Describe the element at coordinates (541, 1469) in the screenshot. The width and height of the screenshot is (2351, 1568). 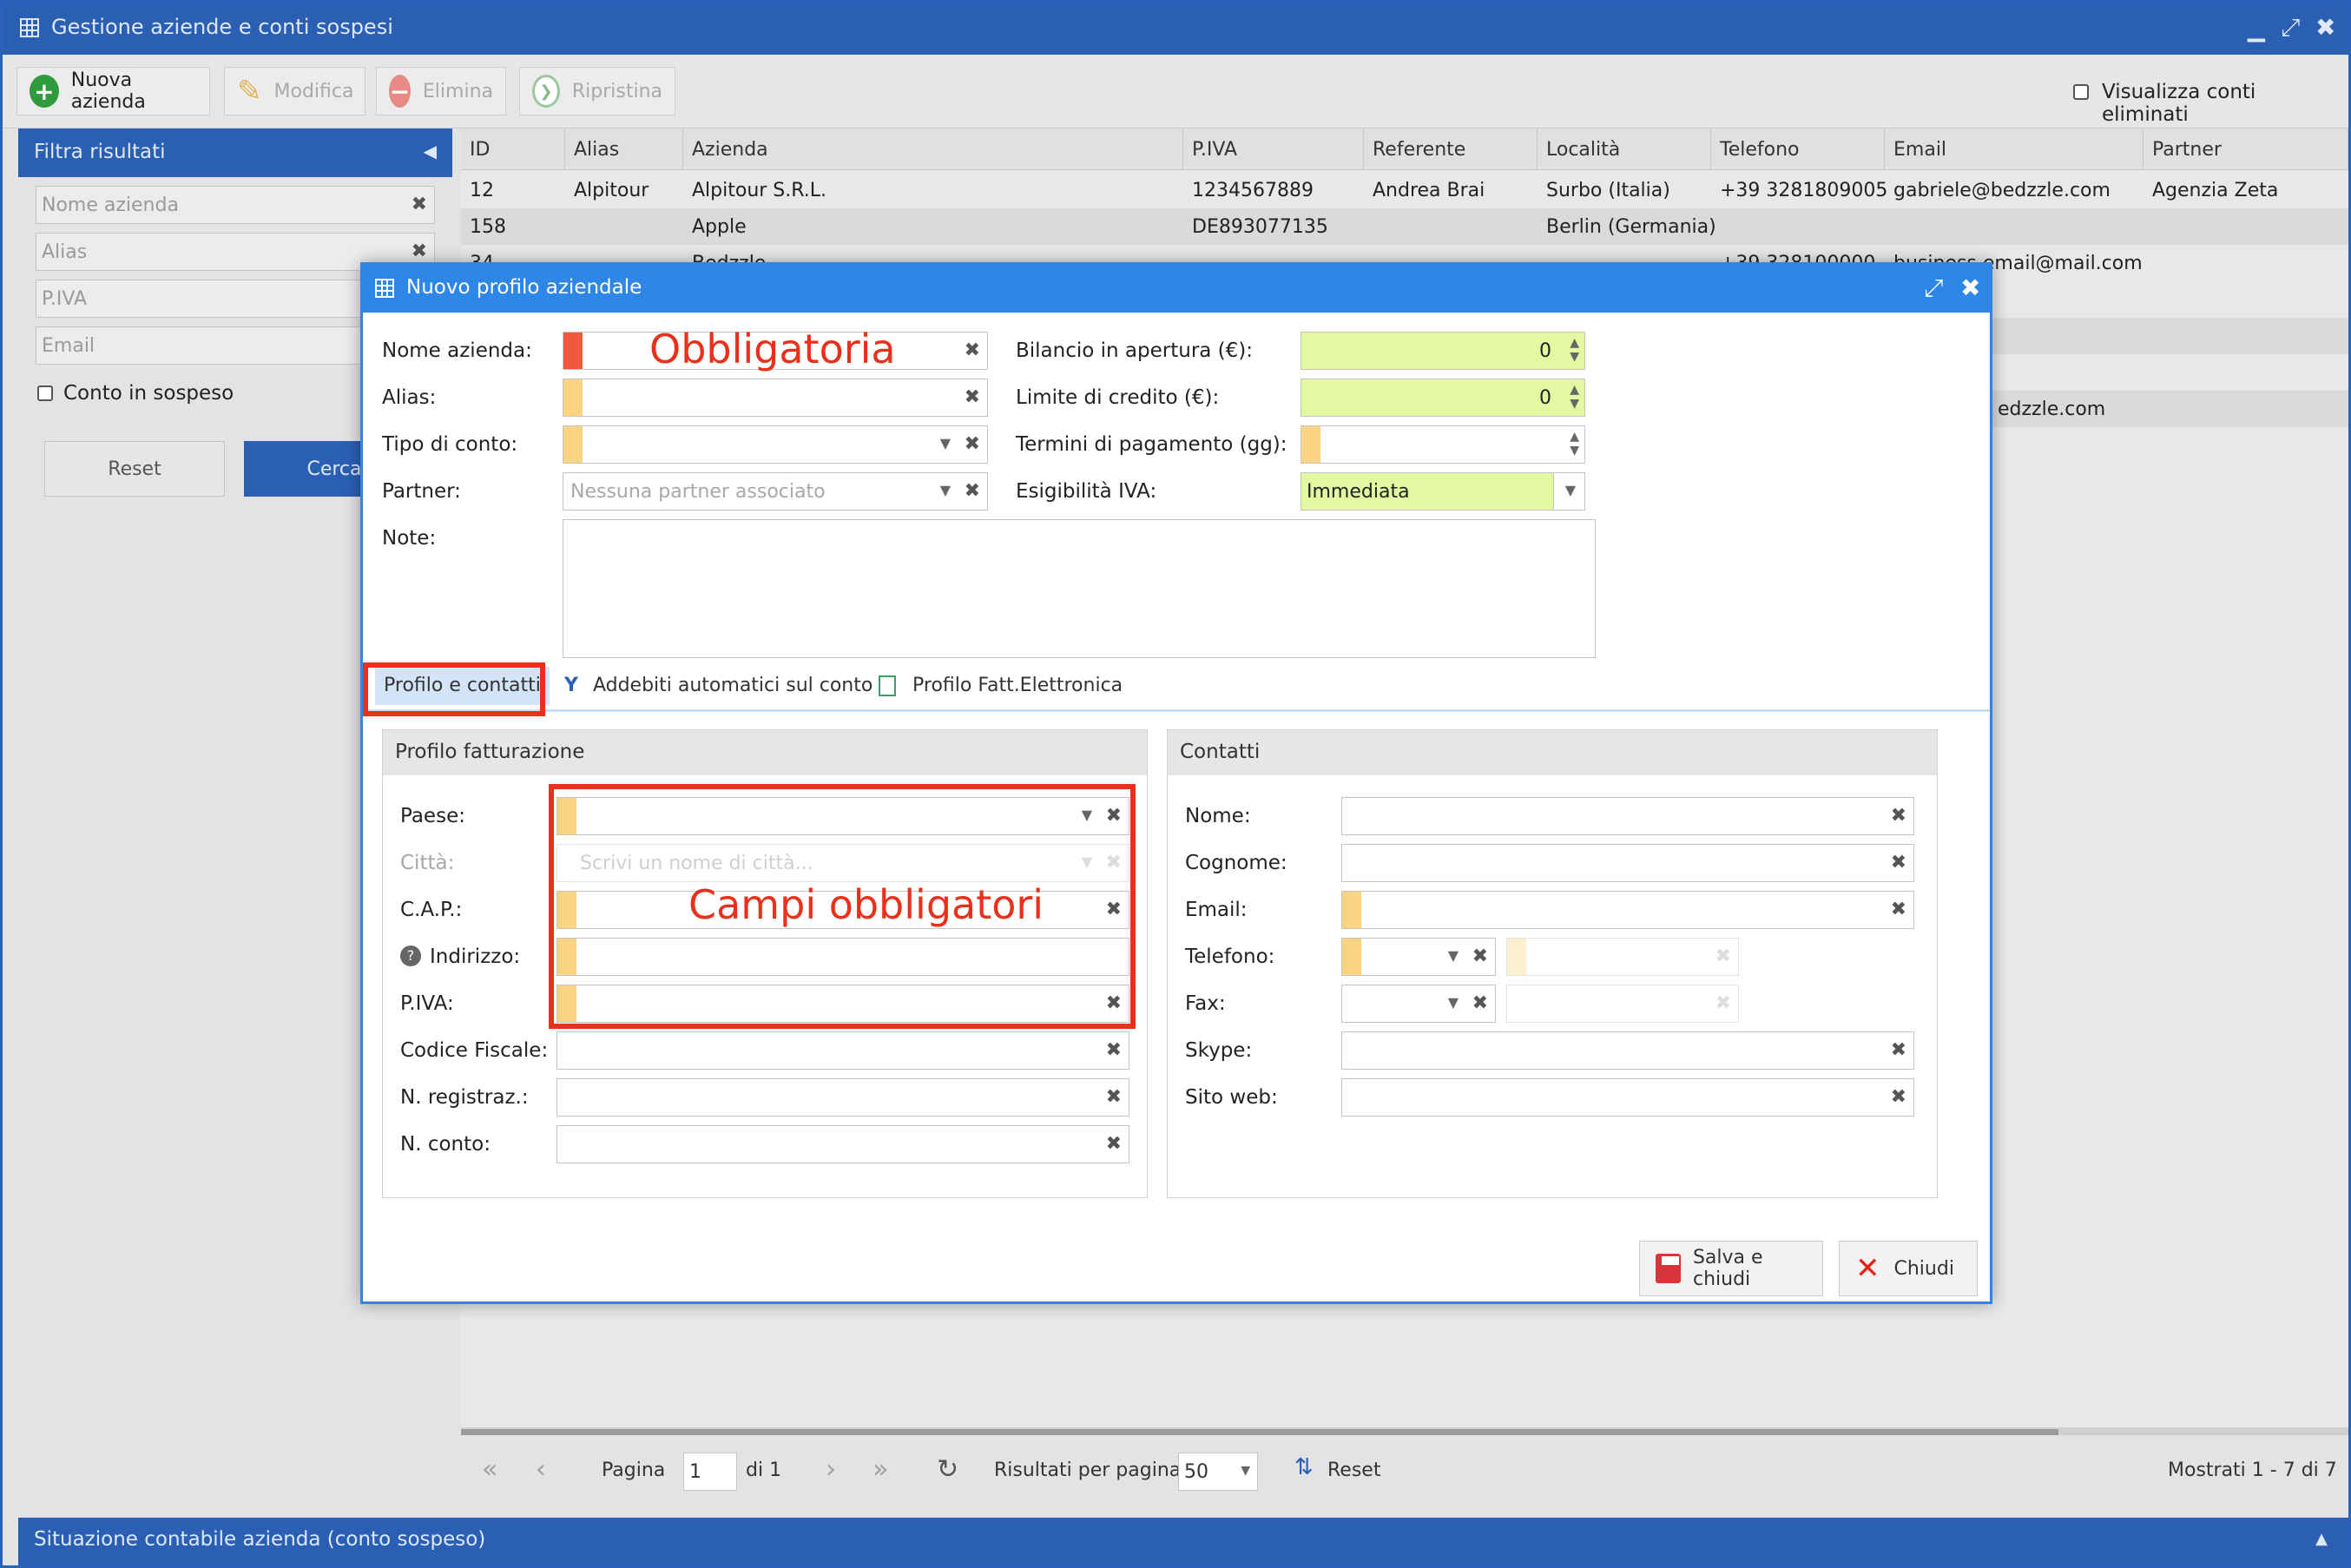
I see `prev-page-icon: ‹` at that location.